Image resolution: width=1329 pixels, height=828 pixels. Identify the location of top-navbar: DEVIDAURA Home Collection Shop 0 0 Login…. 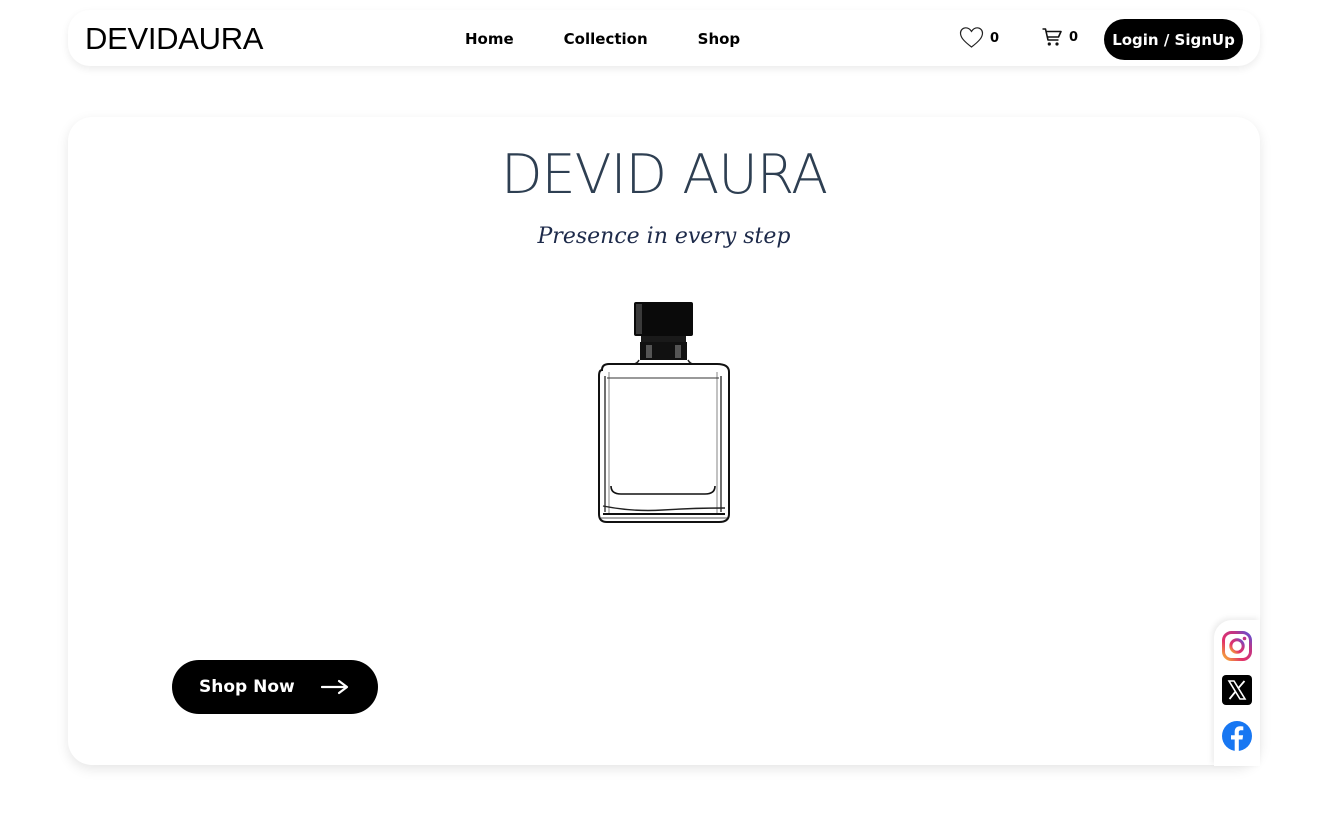
(664, 38).